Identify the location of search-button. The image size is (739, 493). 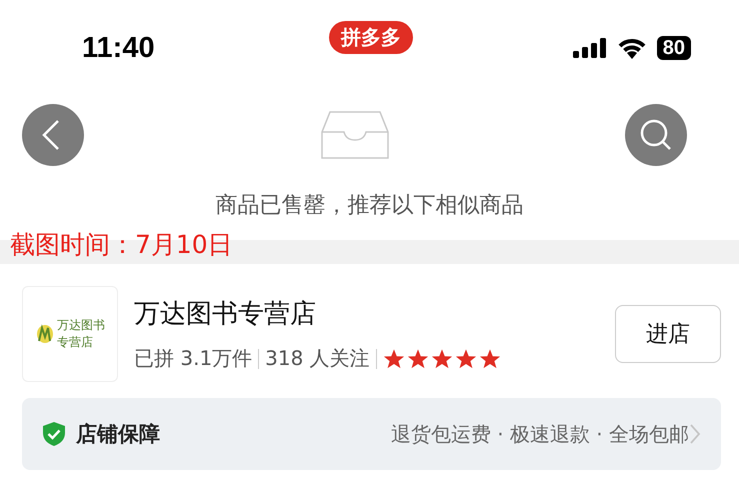
(656, 135).